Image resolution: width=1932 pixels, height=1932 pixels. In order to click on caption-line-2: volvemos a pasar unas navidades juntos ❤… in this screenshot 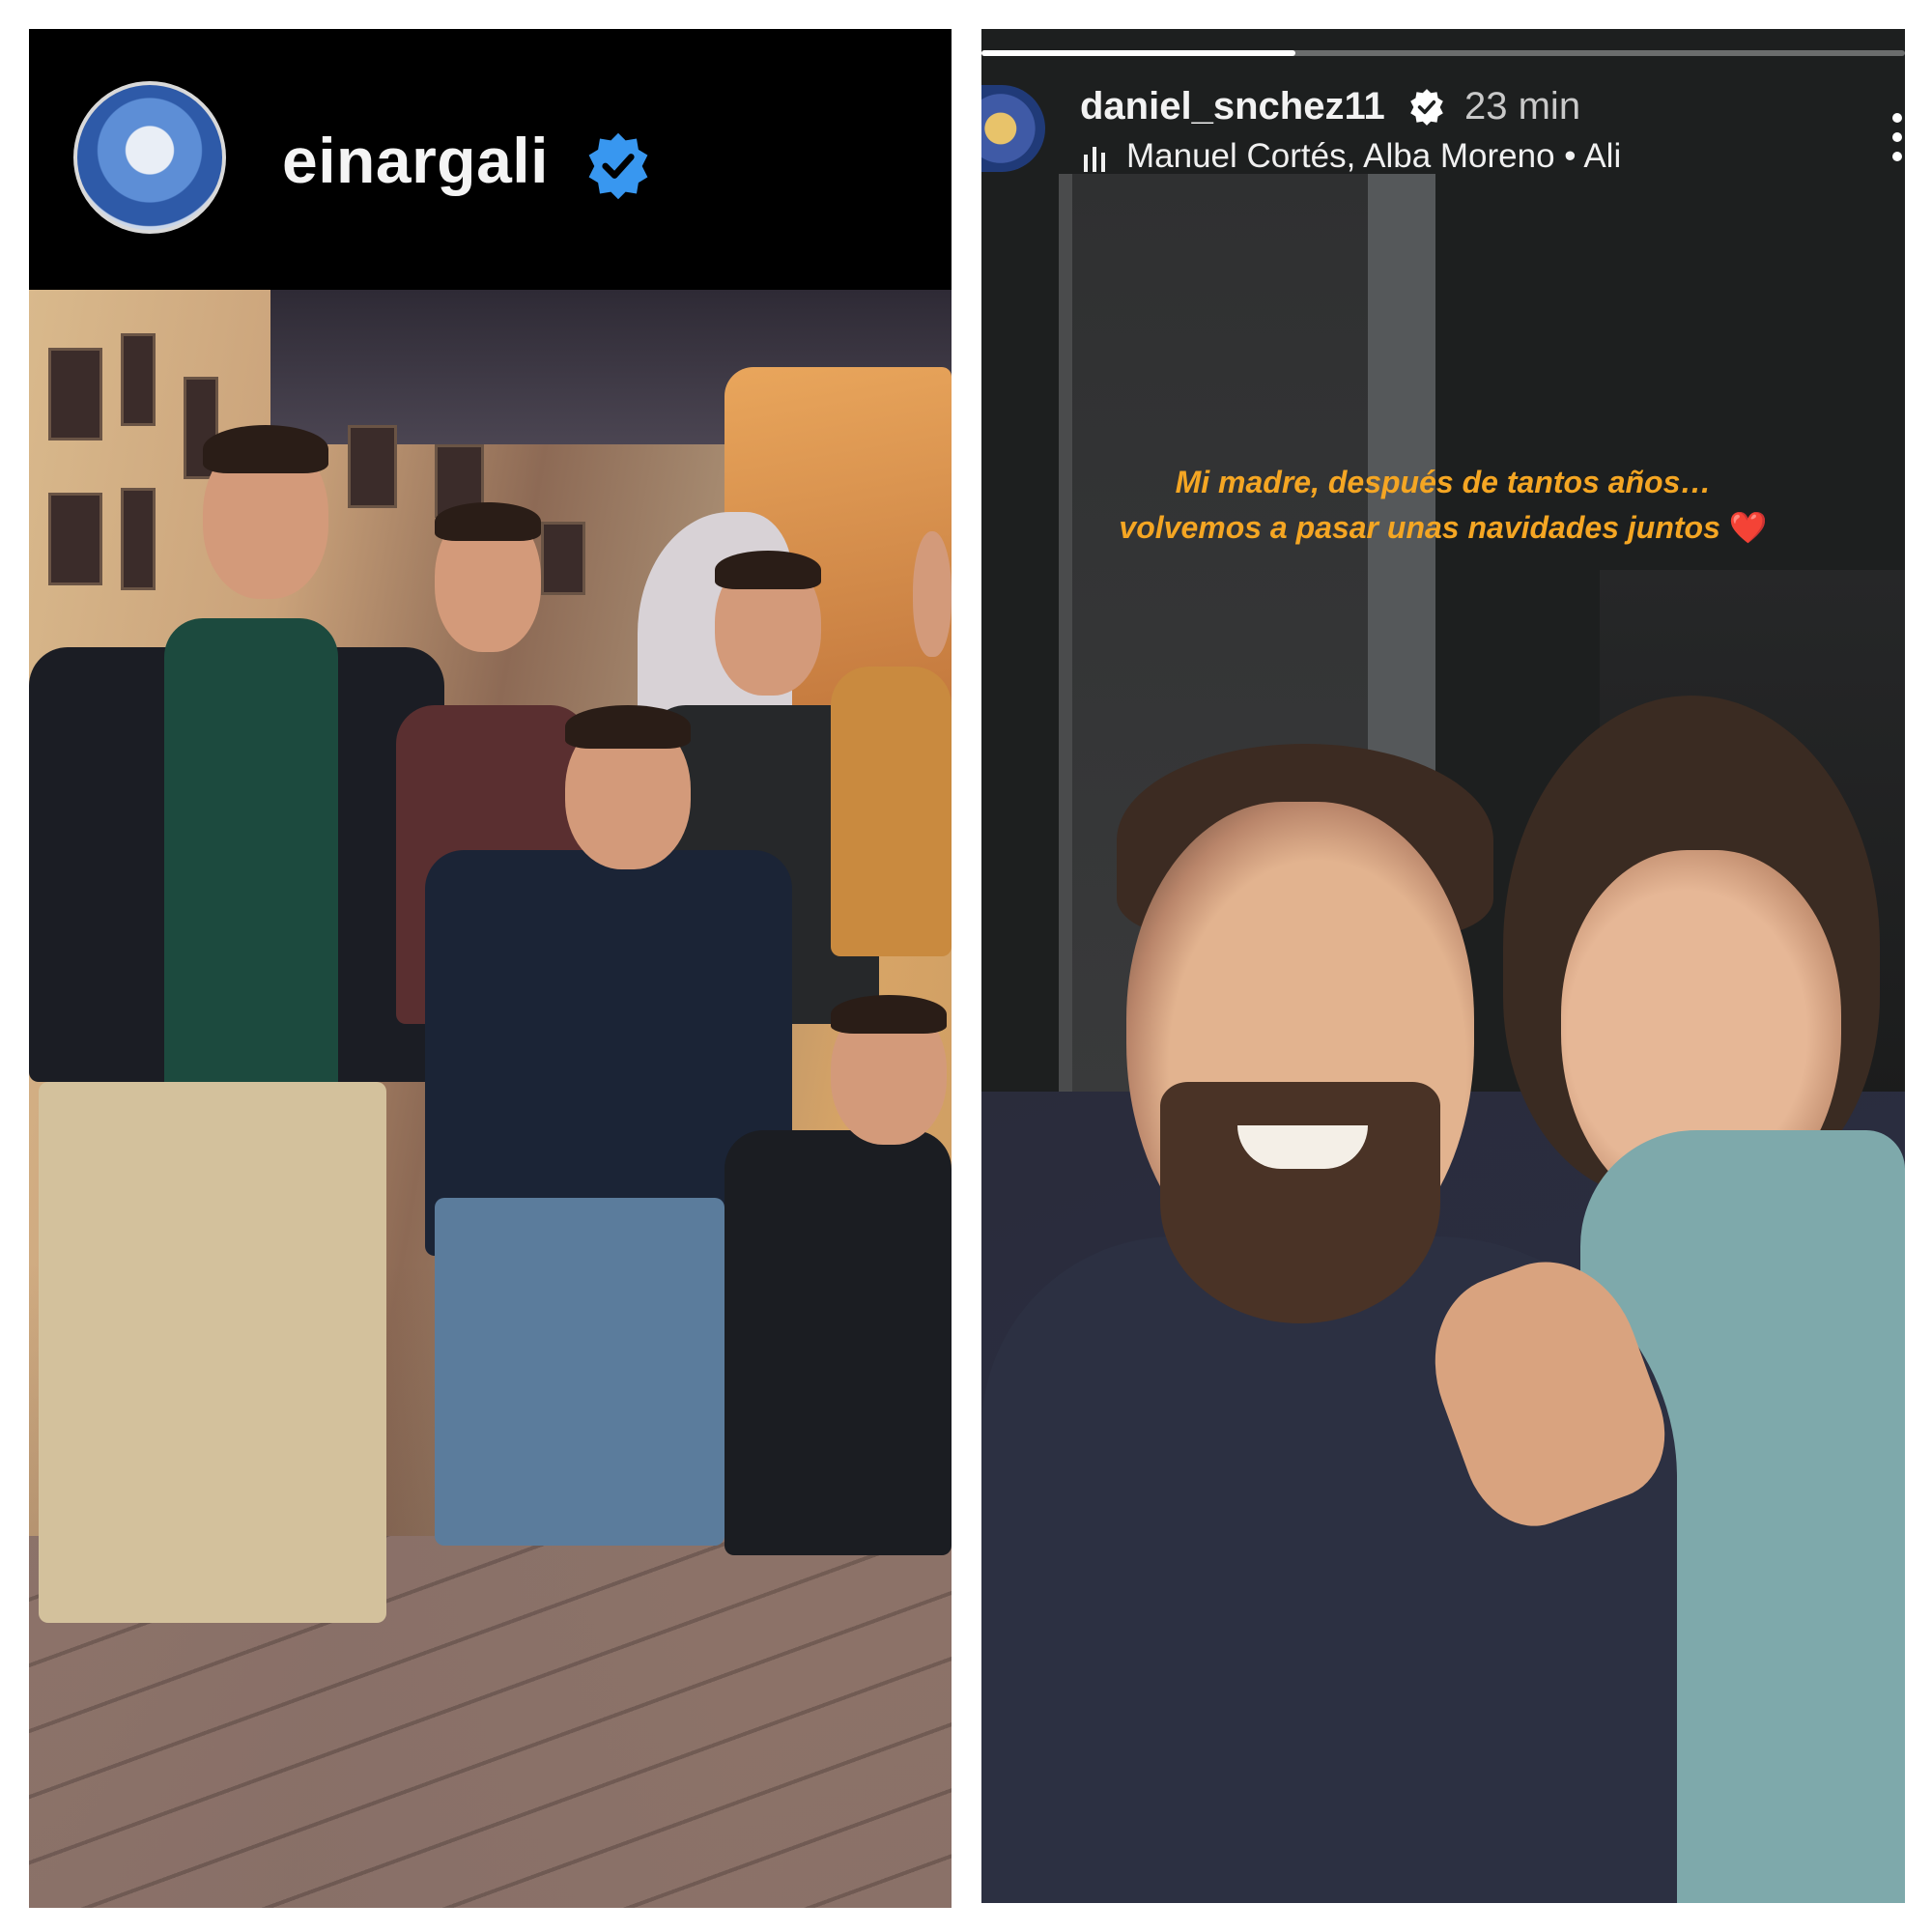, I will do `click(1443, 528)`.